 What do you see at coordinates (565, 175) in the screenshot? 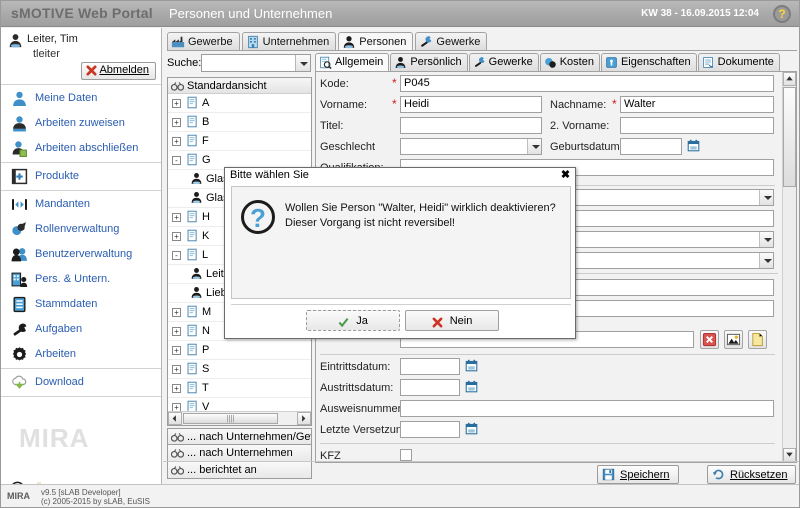
I see `close-icon: ✖` at bounding box center [565, 175].